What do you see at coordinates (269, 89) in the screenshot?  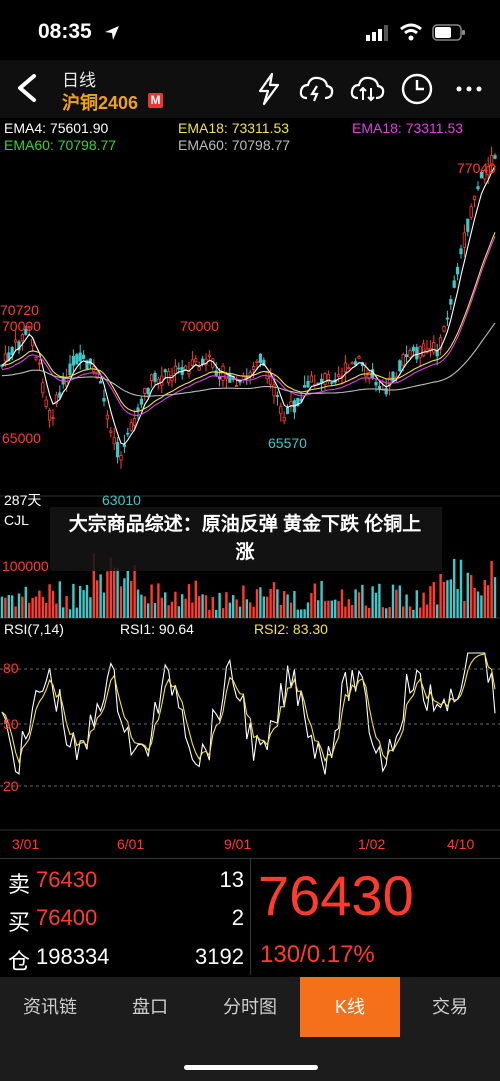 I see `lightning-icon` at bounding box center [269, 89].